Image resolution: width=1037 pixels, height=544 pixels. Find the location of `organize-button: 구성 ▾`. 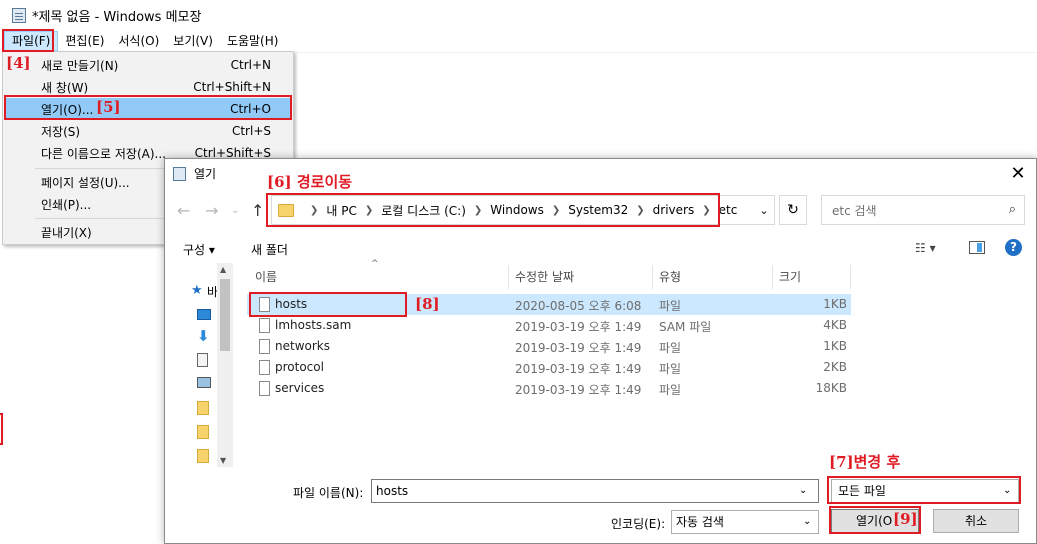

organize-button: 구성 ▾ is located at coordinates (199, 249).